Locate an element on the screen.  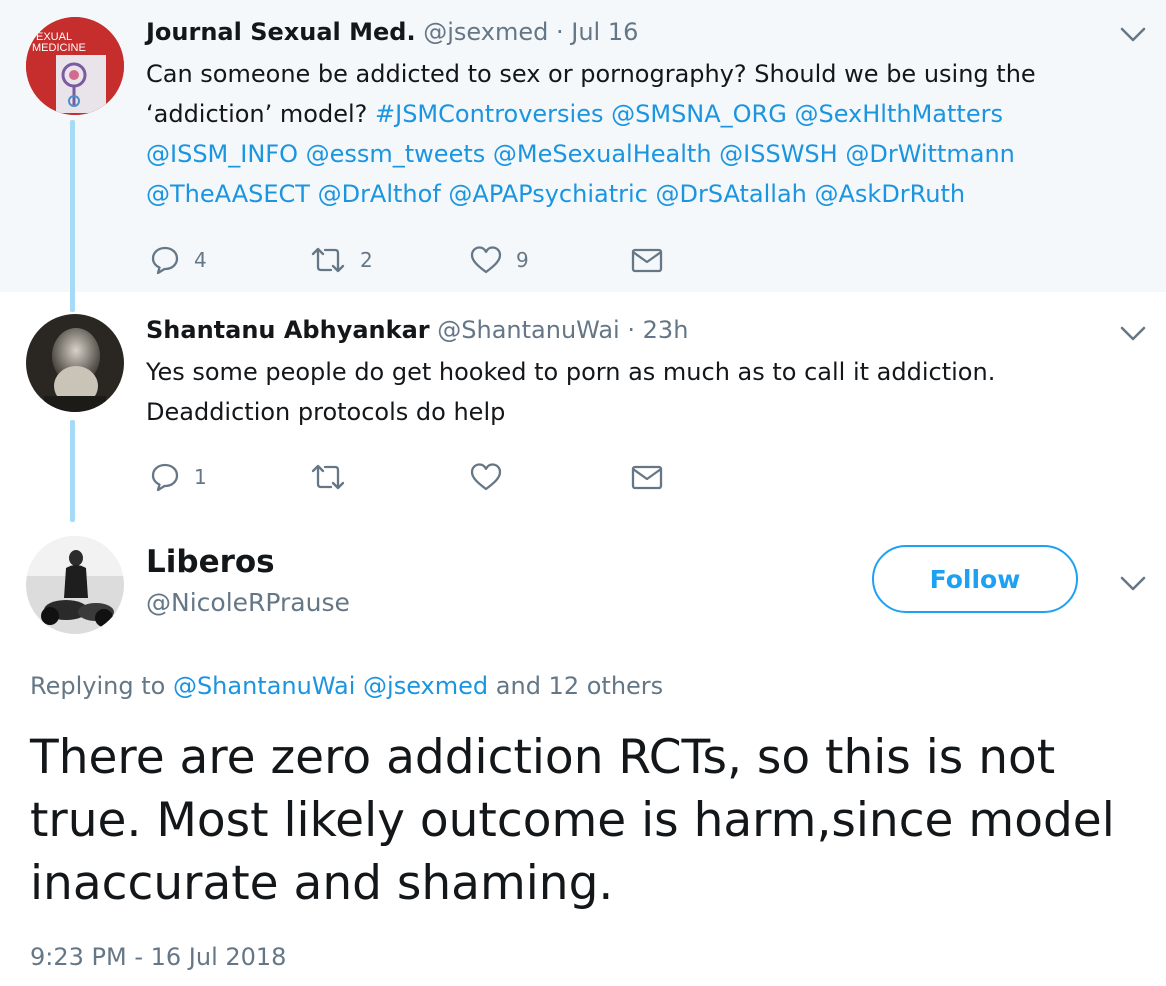
avatar-jsexmed: EXUAL MEDICINE is located at coordinates (75, 66).